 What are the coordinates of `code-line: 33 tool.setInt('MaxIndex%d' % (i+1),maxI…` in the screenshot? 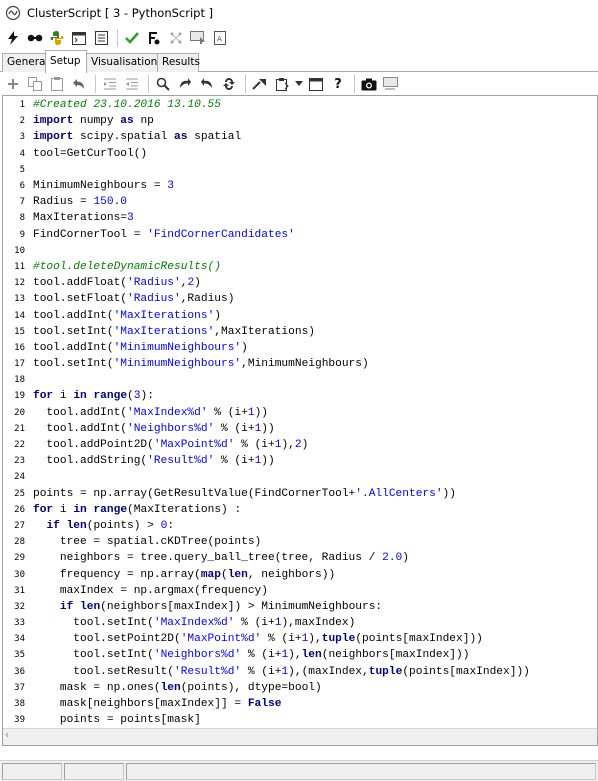 It's located at (300, 623).